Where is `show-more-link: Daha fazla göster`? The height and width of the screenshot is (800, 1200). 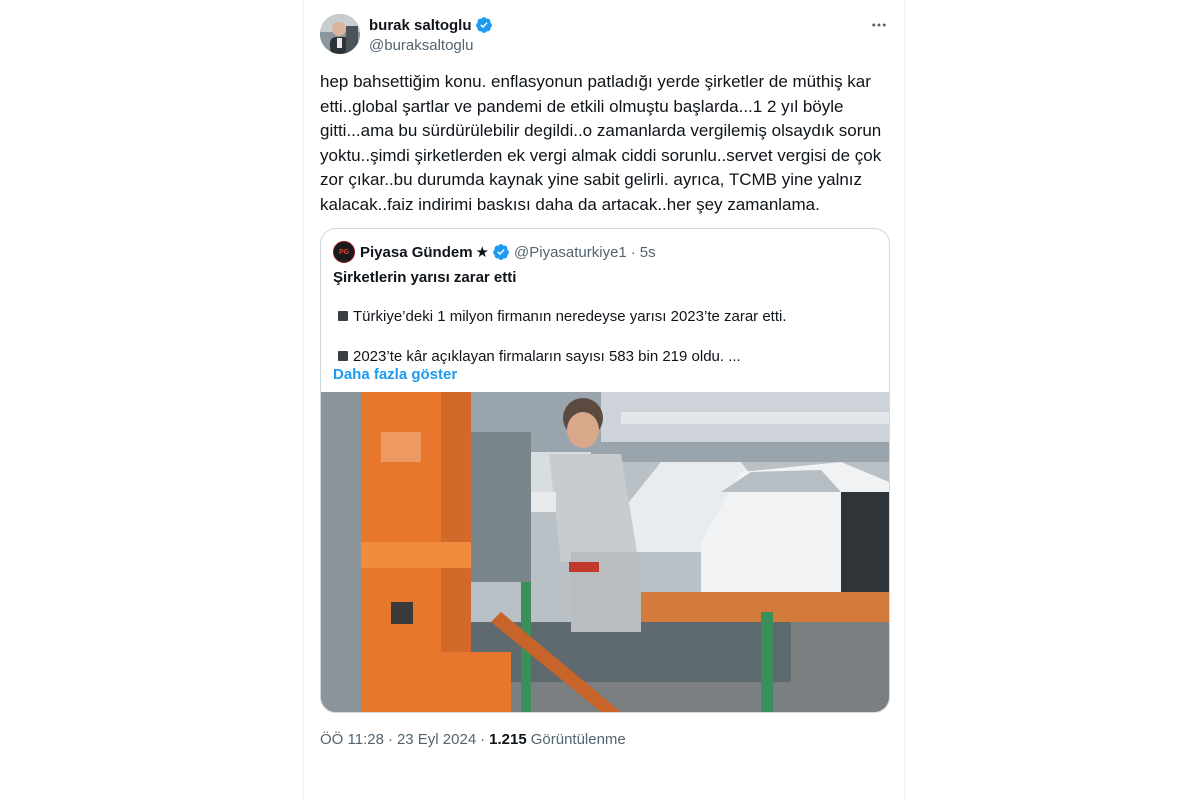
show-more-link: Daha fazla göster is located at coordinates (605, 376).